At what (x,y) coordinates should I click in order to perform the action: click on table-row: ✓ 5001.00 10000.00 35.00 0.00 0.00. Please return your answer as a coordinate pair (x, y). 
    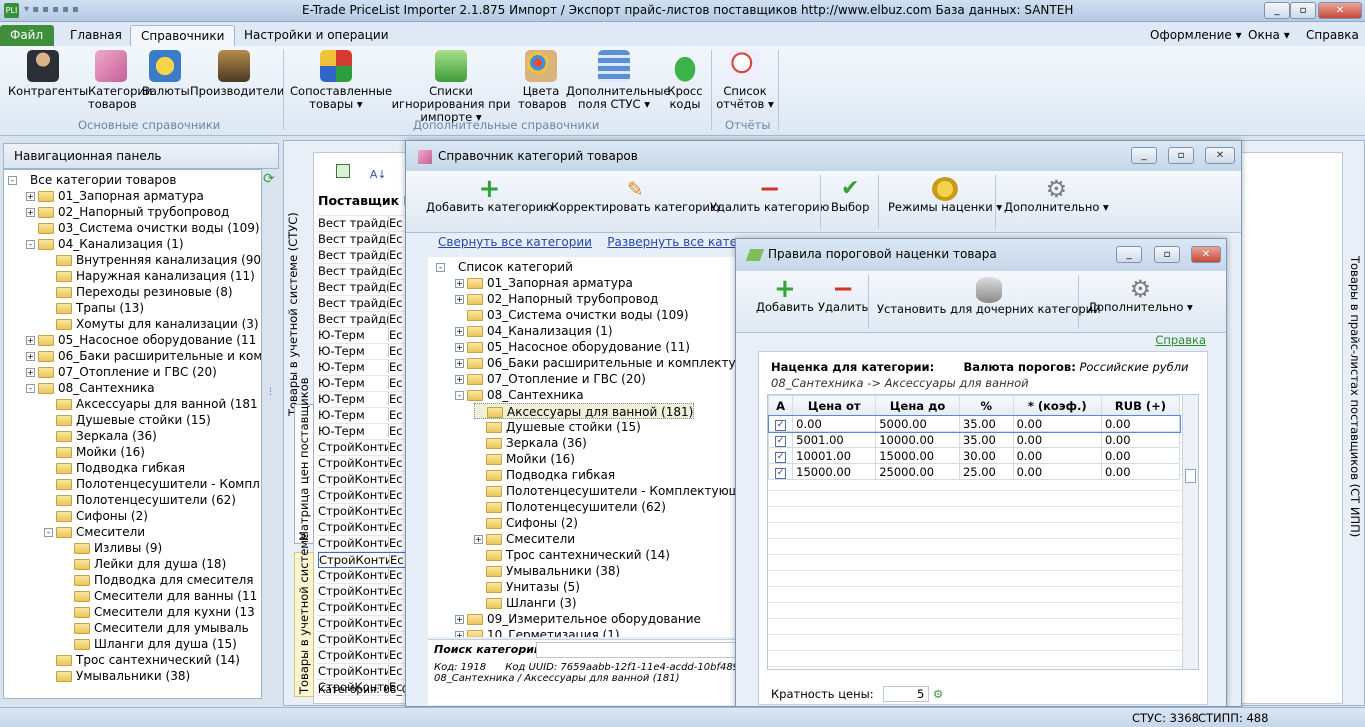
    Looking at the image, I should click on (974, 439).